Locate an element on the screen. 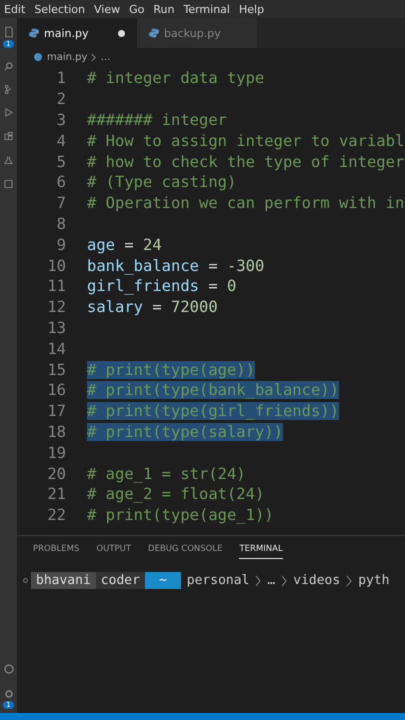  menu-item: Selection is located at coordinates (60, 9).